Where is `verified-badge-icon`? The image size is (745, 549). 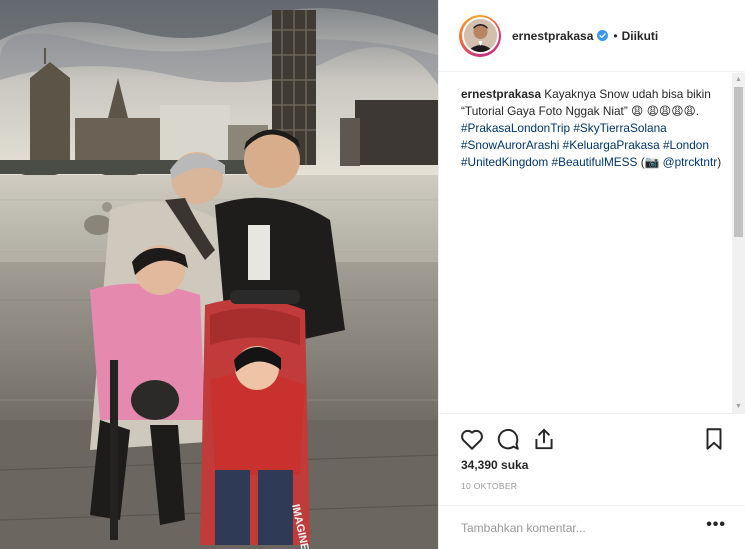
verified-badge-icon is located at coordinates (603, 35).